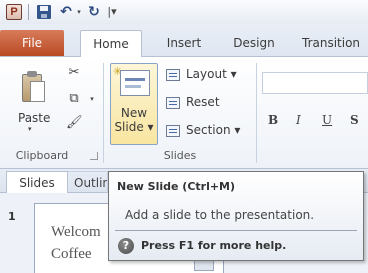  What do you see at coordinates (214, 245) in the screenshot?
I see `tooltip-help-text: Press F1 for more help.` at bounding box center [214, 245].